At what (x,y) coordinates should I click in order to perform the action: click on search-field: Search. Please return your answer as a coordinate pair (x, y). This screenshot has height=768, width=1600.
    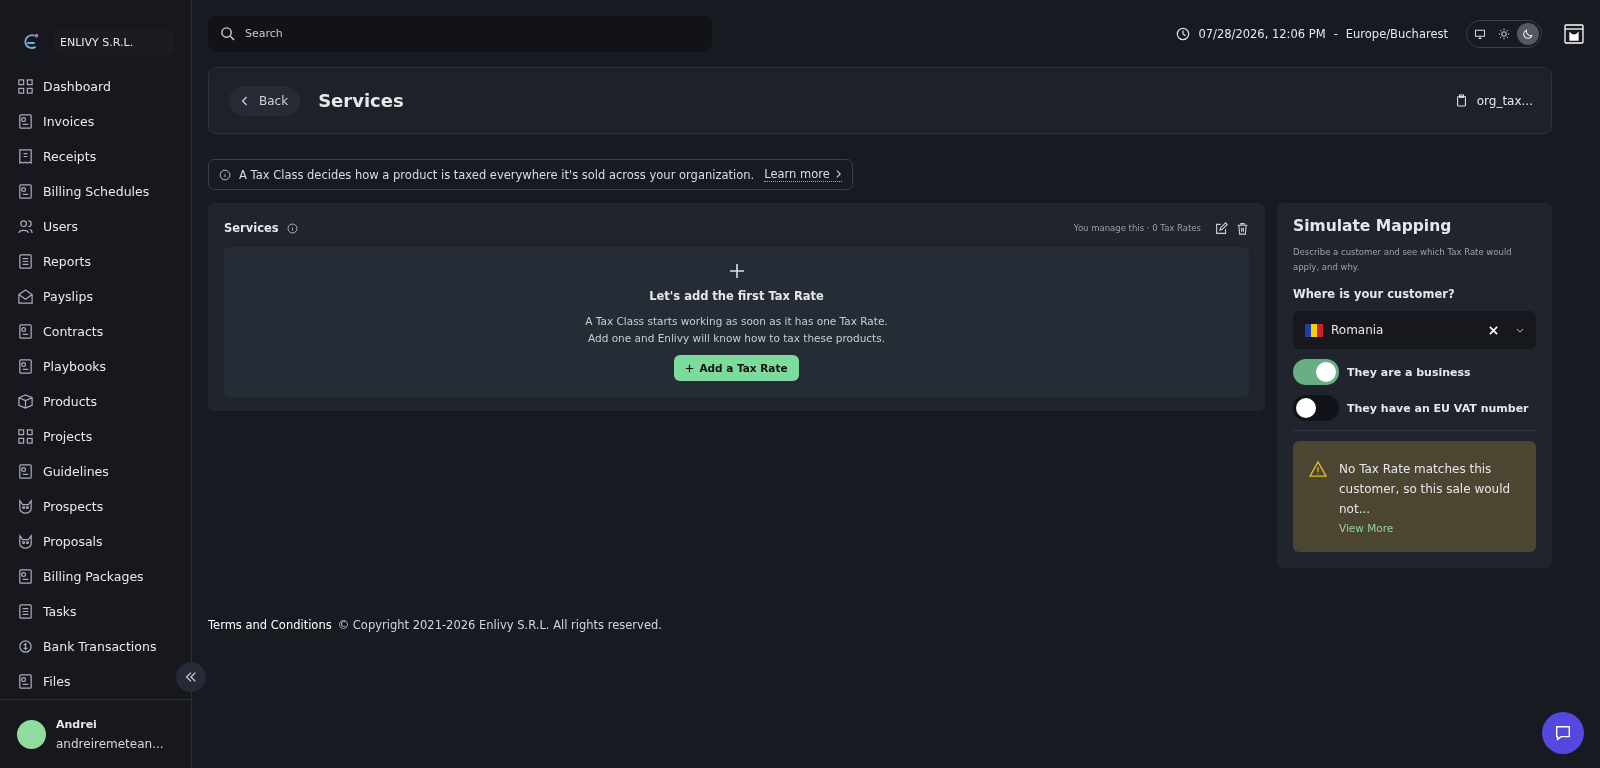
    Looking at the image, I should click on (460, 33).